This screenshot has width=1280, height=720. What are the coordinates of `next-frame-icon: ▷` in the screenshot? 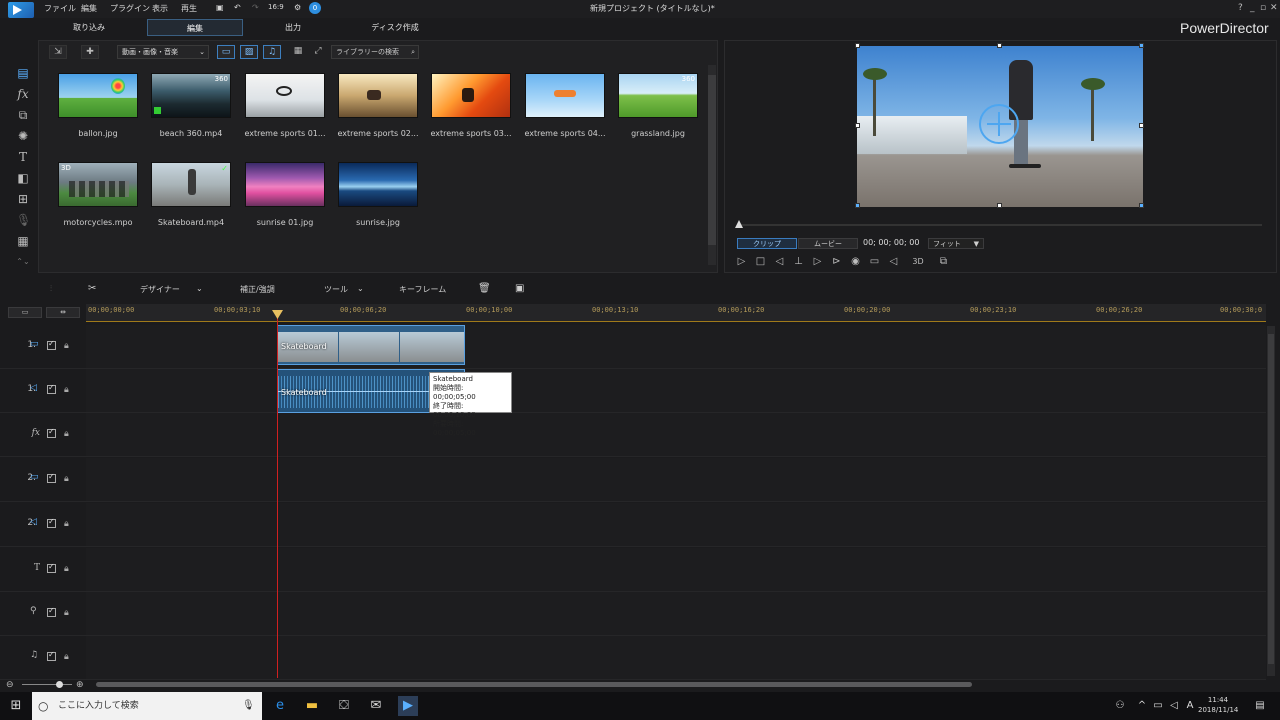 It's located at (817, 262).